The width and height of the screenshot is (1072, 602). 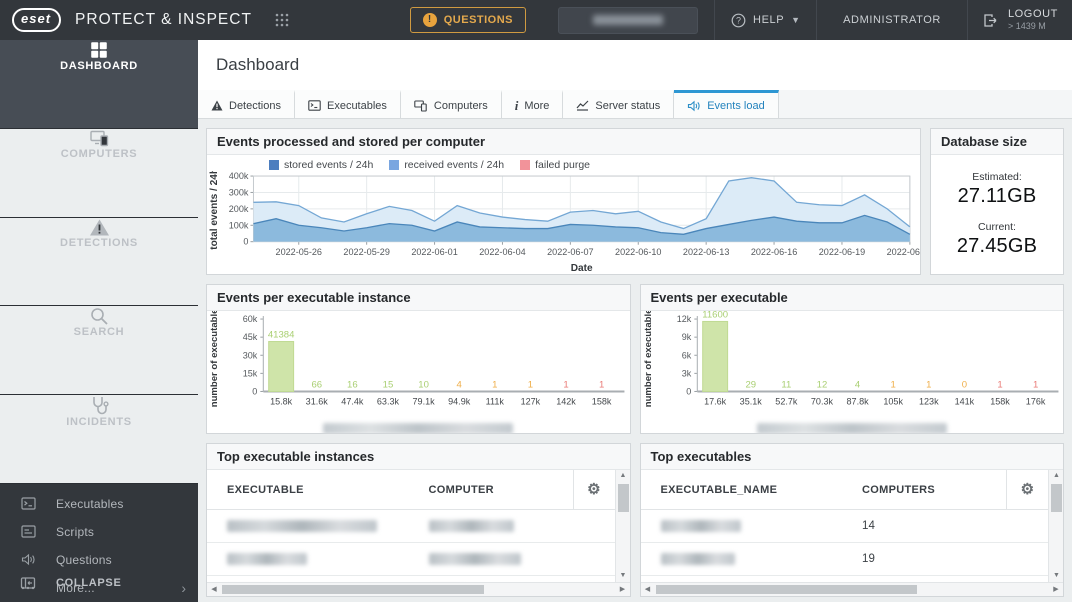 What do you see at coordinates (28, 583) in the screenshot?
I see `collapse-icon` at bounding box center [28, 583].